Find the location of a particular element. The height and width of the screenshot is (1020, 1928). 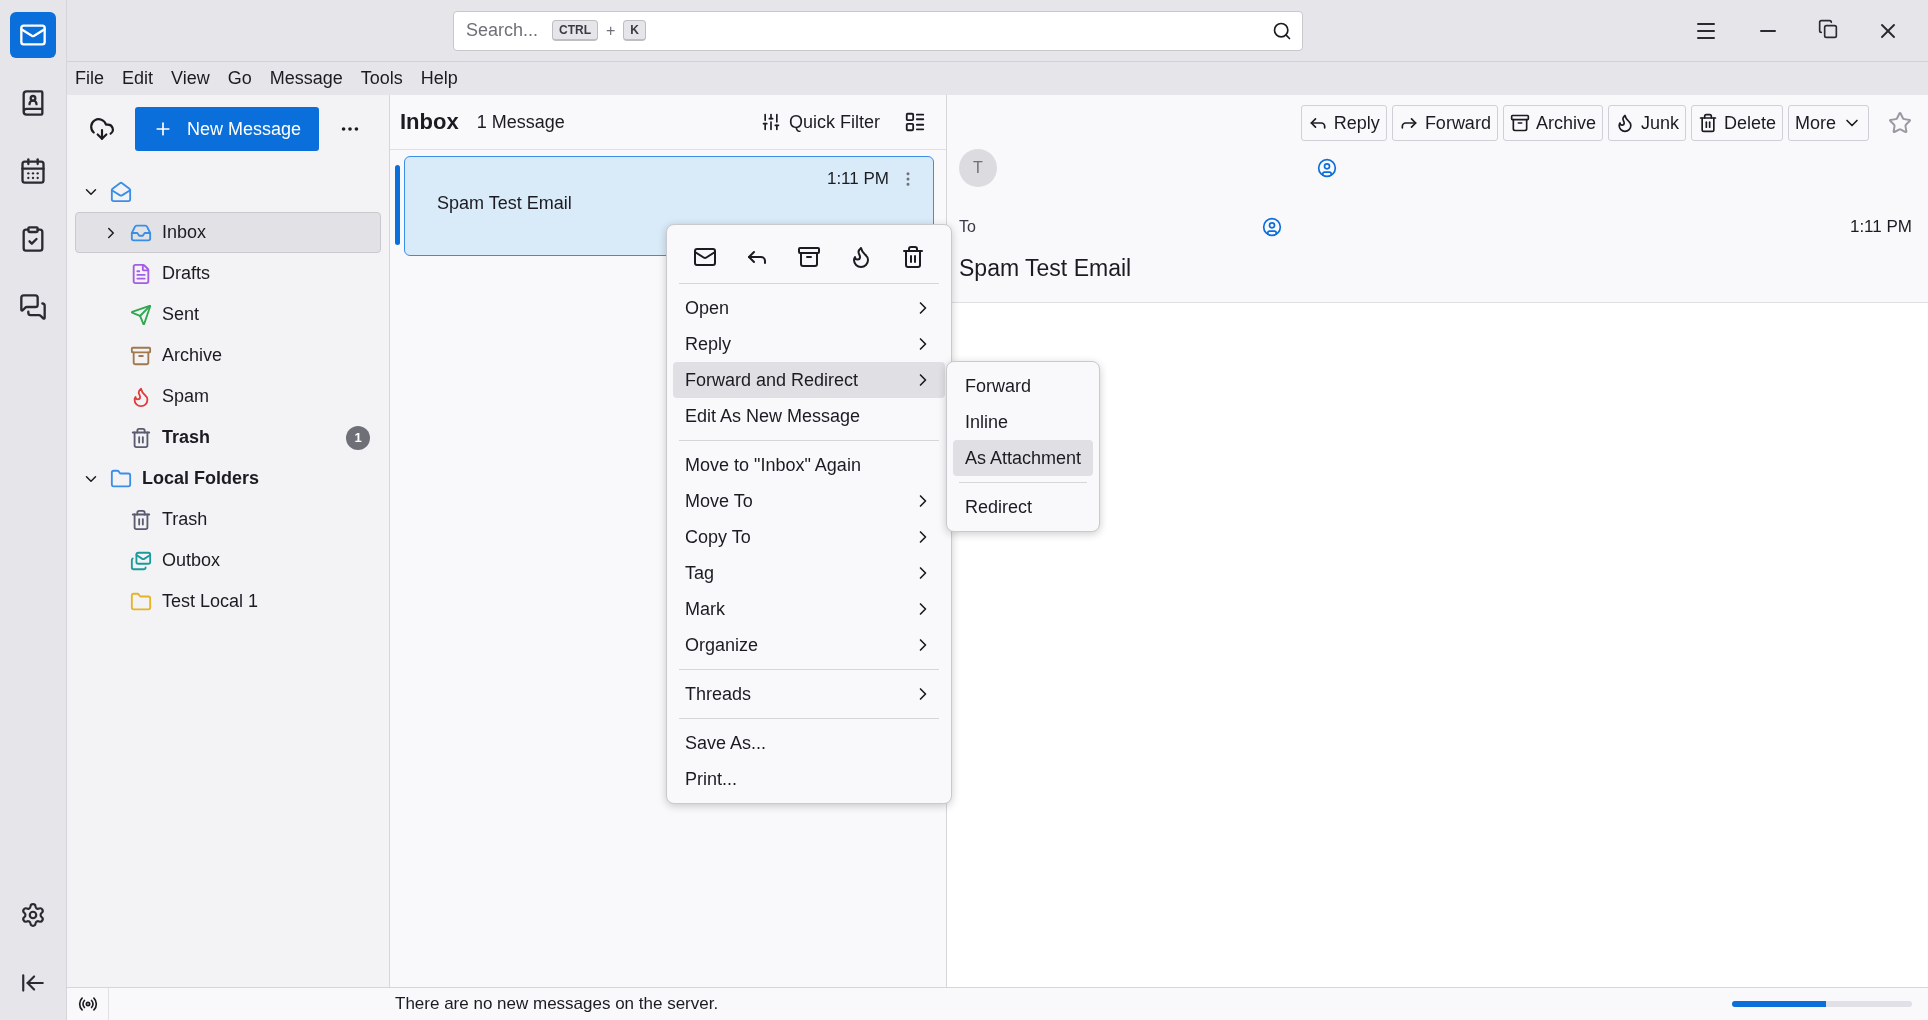

menu-item: Message is located at coordinates (306, 78).